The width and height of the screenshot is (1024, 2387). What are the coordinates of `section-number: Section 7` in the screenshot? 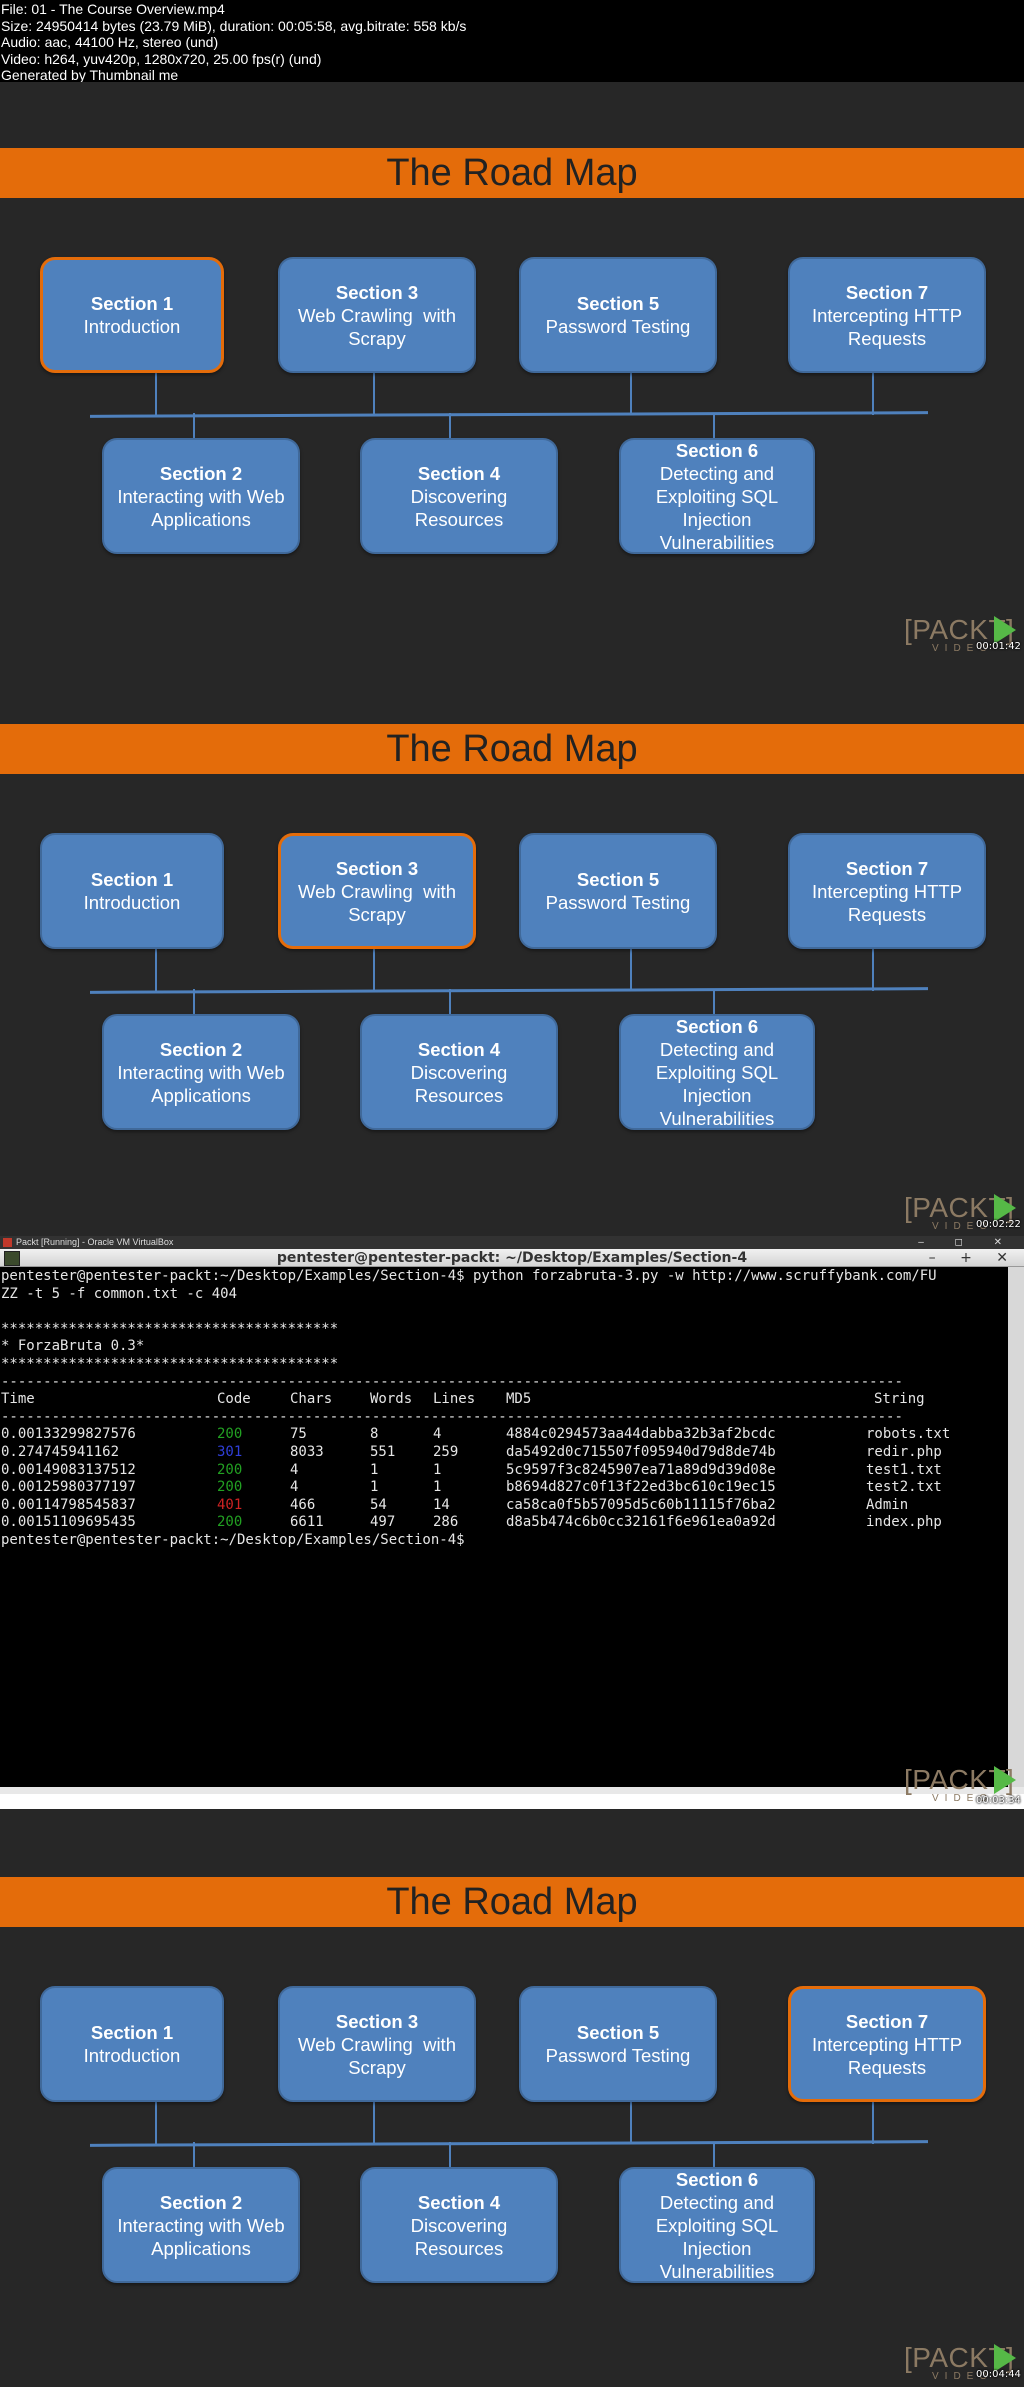 It's located at (887, 292).